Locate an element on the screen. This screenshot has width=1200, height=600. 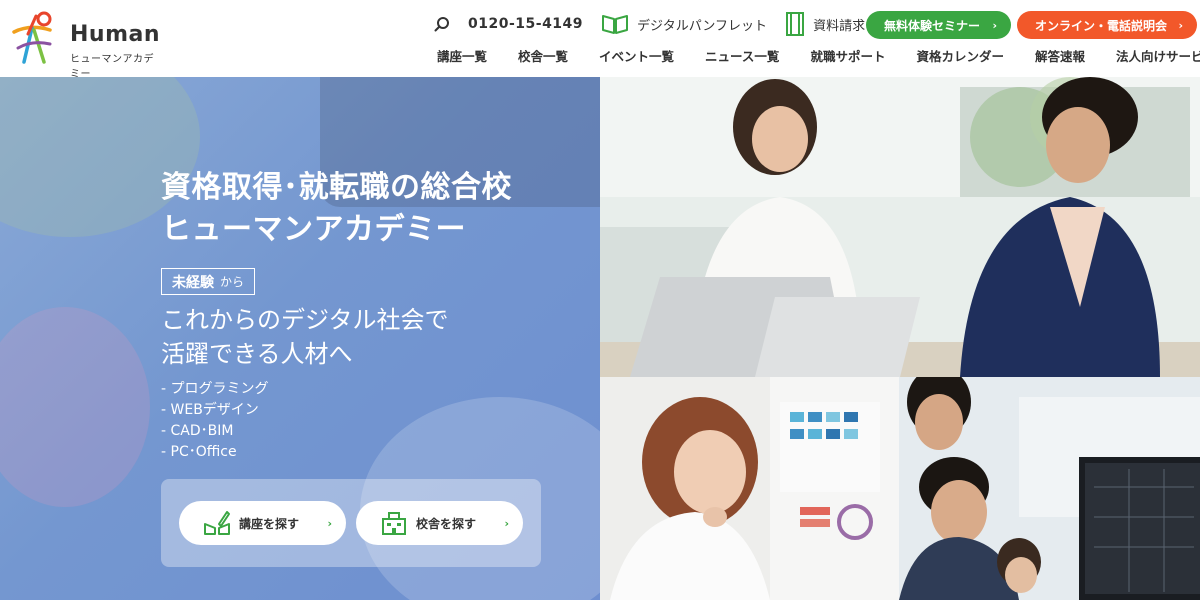
utility-bar: 0120-15-4149 デジタルパンフレット 資料請求 is located at coordinates (658, 24).